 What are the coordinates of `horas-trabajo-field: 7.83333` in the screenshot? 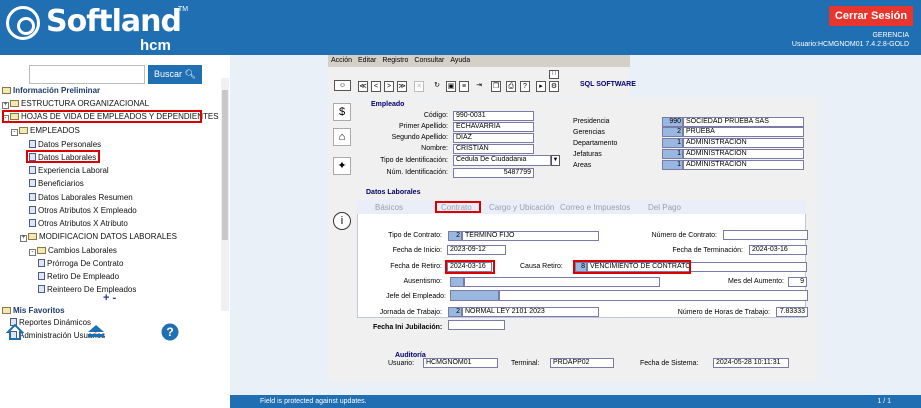 It's located at (792, 312).